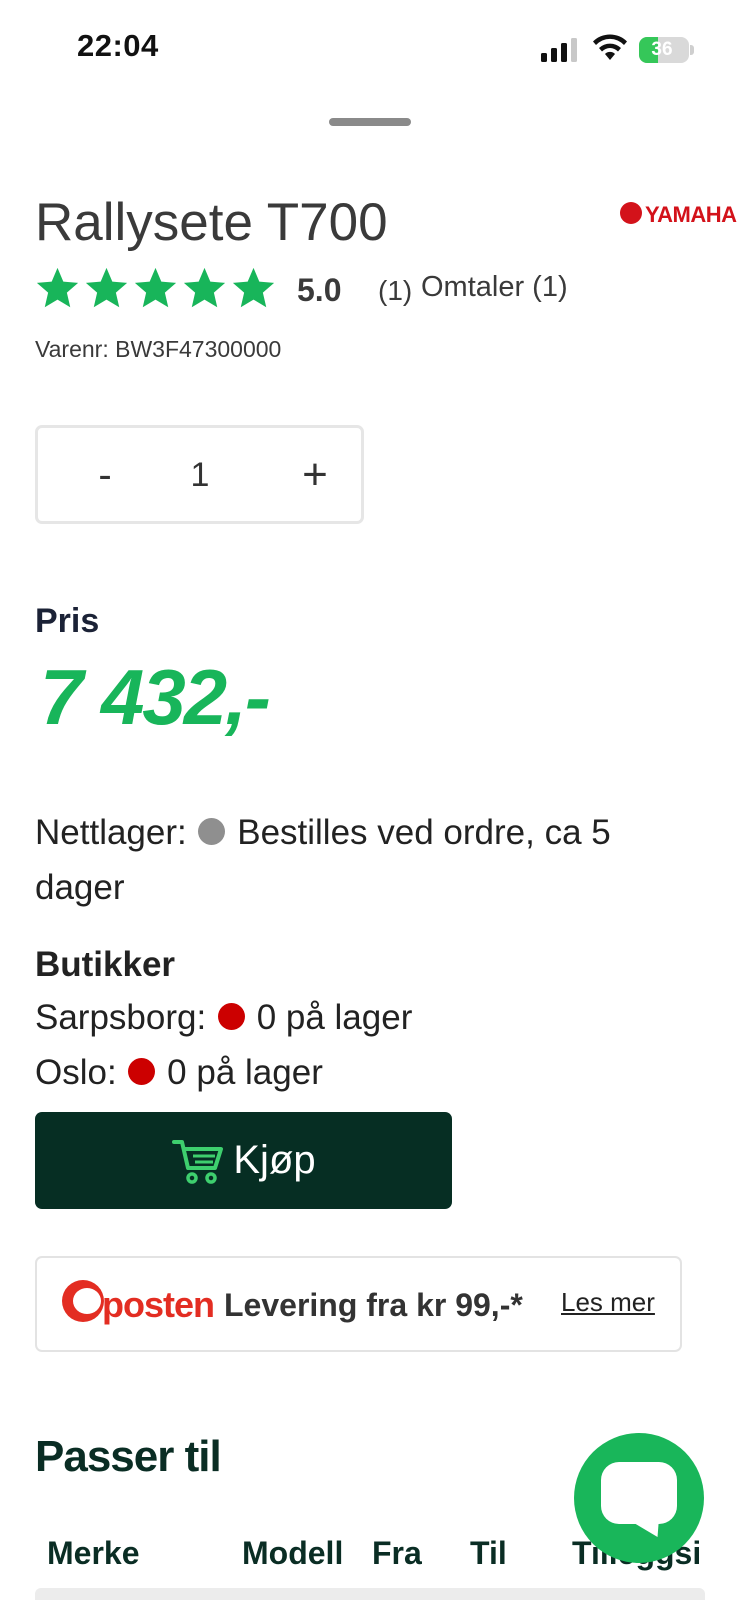 The width and height of the screenshot is (739, 1600). I want to click on chat-button, so click(639, 1498).